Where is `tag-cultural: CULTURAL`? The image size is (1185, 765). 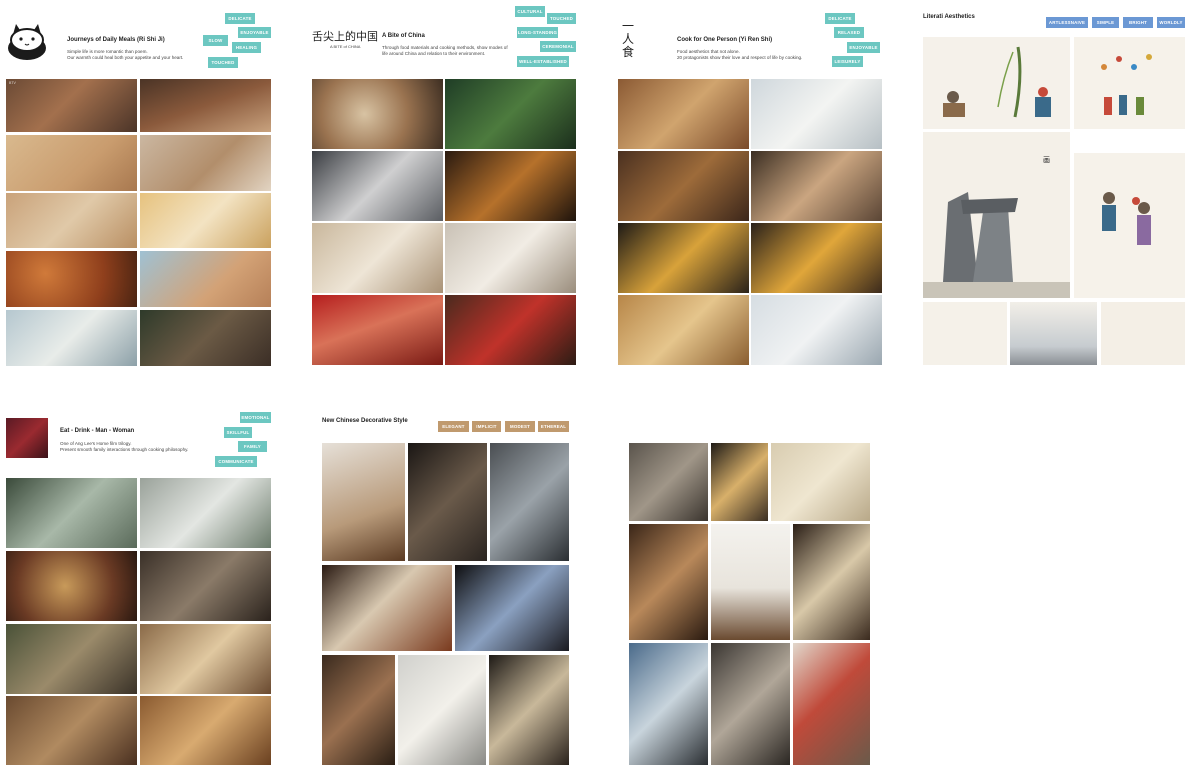 tag-cultural: CULTURAL is located at coordinates (530, 11).